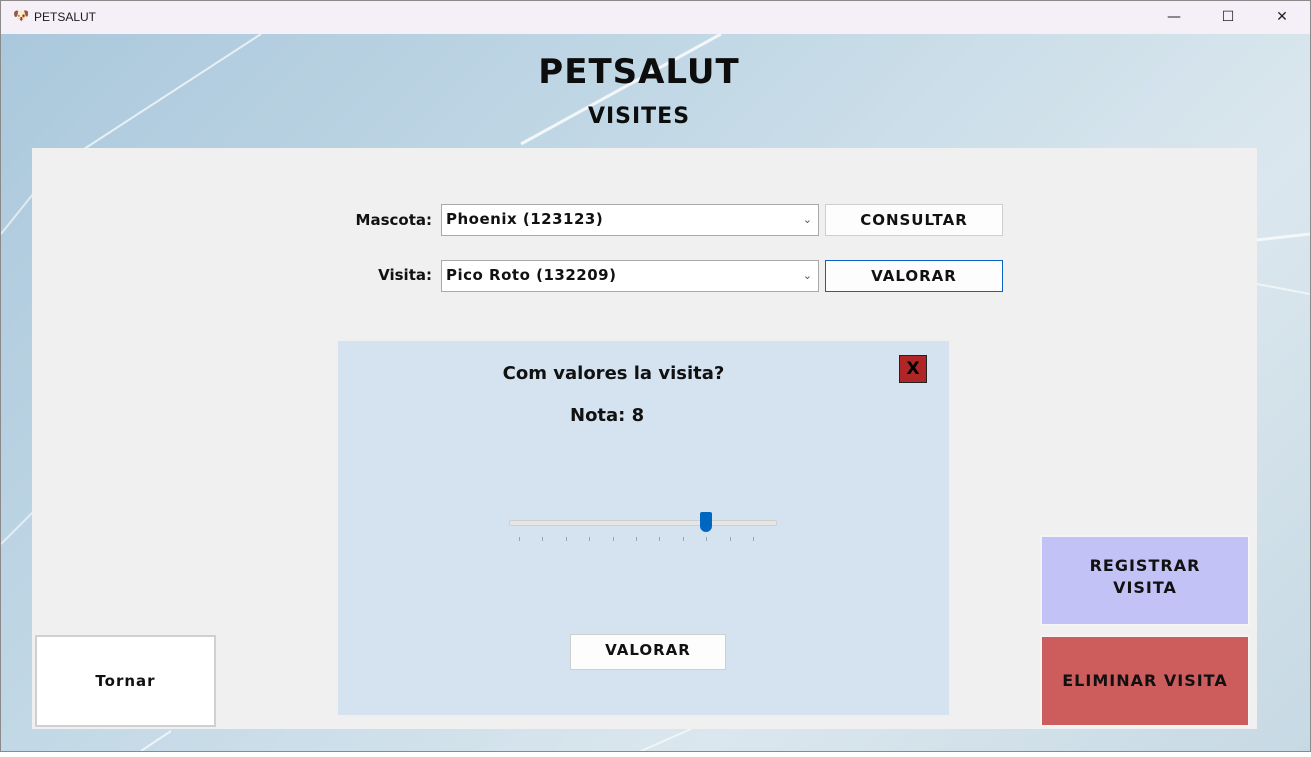 The image size is (1311, 757). I want to click on pet-select: Phoenix (123123) ⌄, so click(630, 220).